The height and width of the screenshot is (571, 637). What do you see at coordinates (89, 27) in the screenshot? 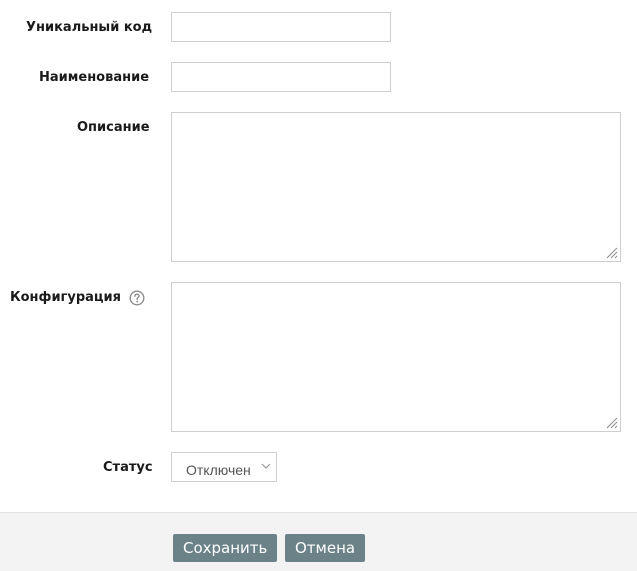
I see `code-label: Уникальный код` at bounding box center [89, 27].